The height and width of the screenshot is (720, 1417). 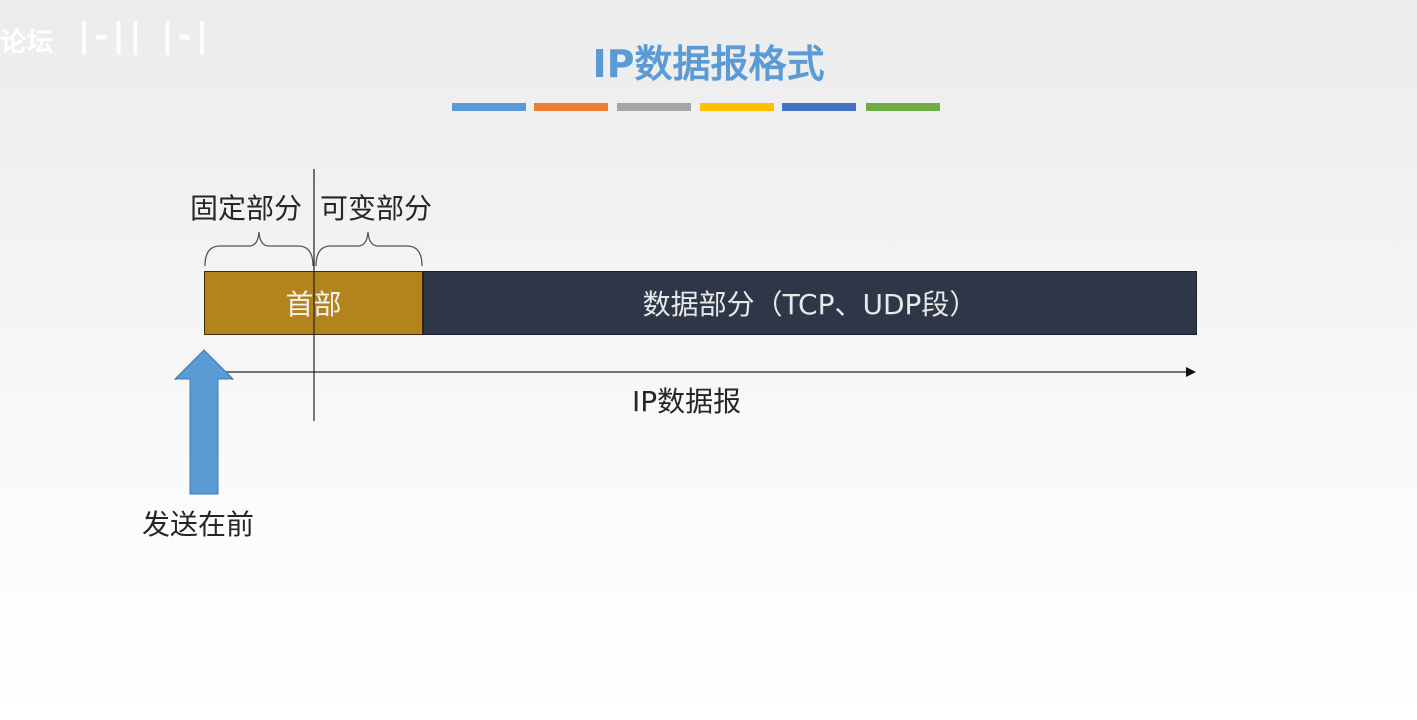 I want to click on fixed-part-brace, so click(x=259, y=249).